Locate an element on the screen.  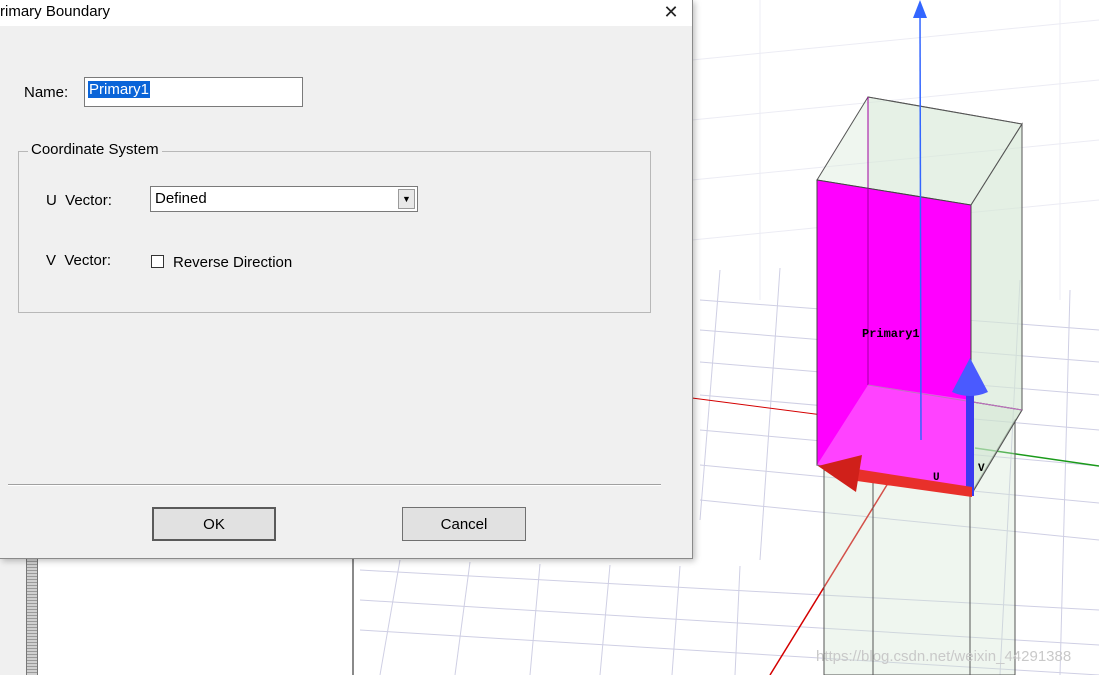
reverse-direction-label: Reverse Direction is located at coordinates (232, 262).